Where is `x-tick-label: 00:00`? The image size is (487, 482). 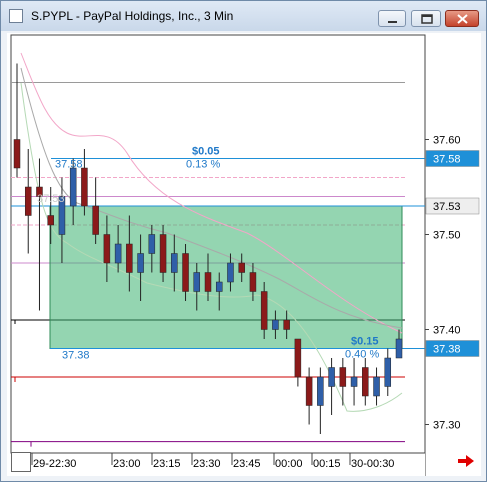 x-tick-label: 00:00 is located at coordinates (289, 464).